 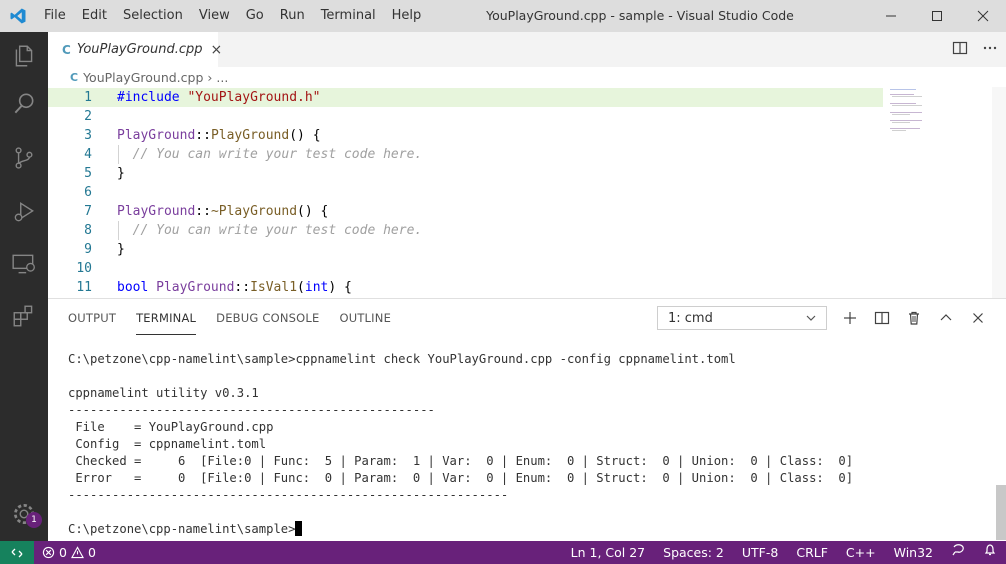 What do you see at coordinates (891, 16) in the screenshot?
I see `minimize-button` at bounding box center [891, 16].